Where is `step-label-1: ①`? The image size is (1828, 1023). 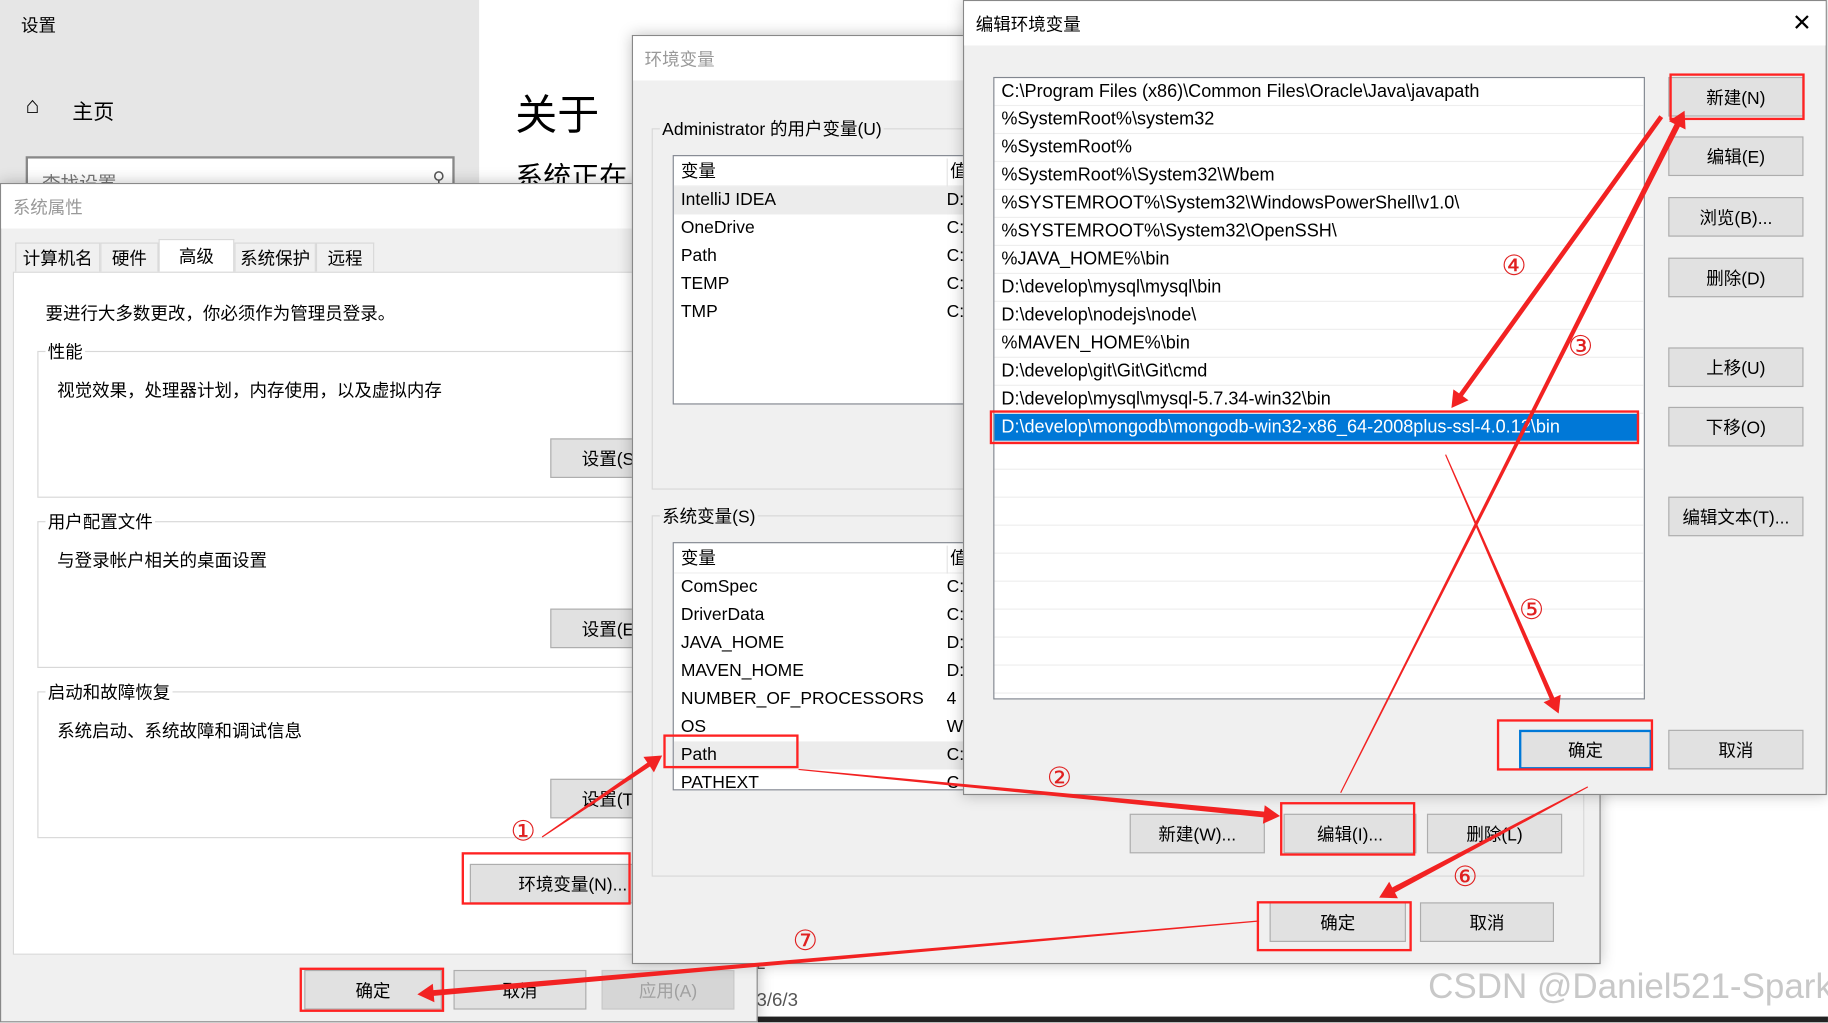 step-label-1: ① is located at coordinates (523, 832).